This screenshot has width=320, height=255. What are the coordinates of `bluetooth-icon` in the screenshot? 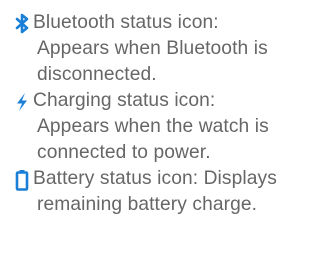 It's located at (22, 24).